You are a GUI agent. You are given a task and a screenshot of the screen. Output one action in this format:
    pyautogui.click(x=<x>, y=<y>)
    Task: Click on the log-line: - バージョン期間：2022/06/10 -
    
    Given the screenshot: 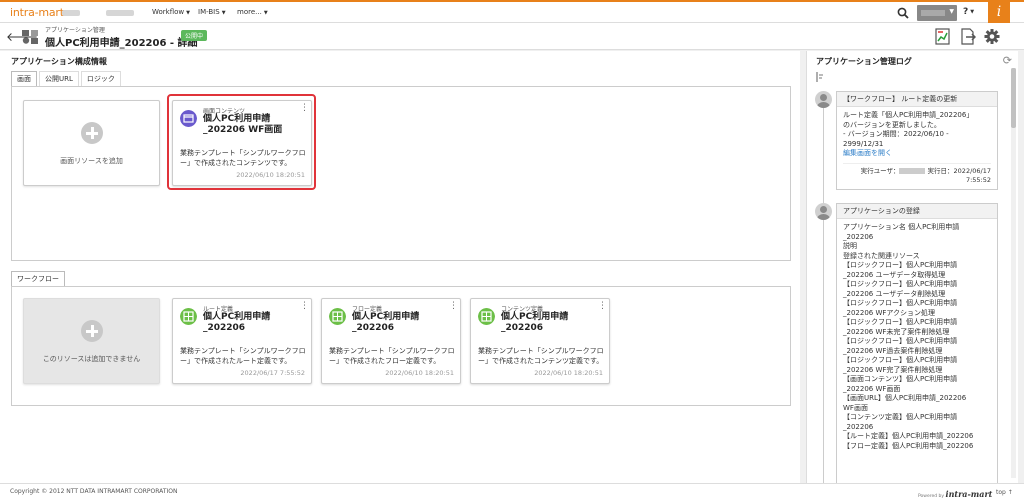 What is the action you would take?
    pyautogui.click(x=896, y=134)
    